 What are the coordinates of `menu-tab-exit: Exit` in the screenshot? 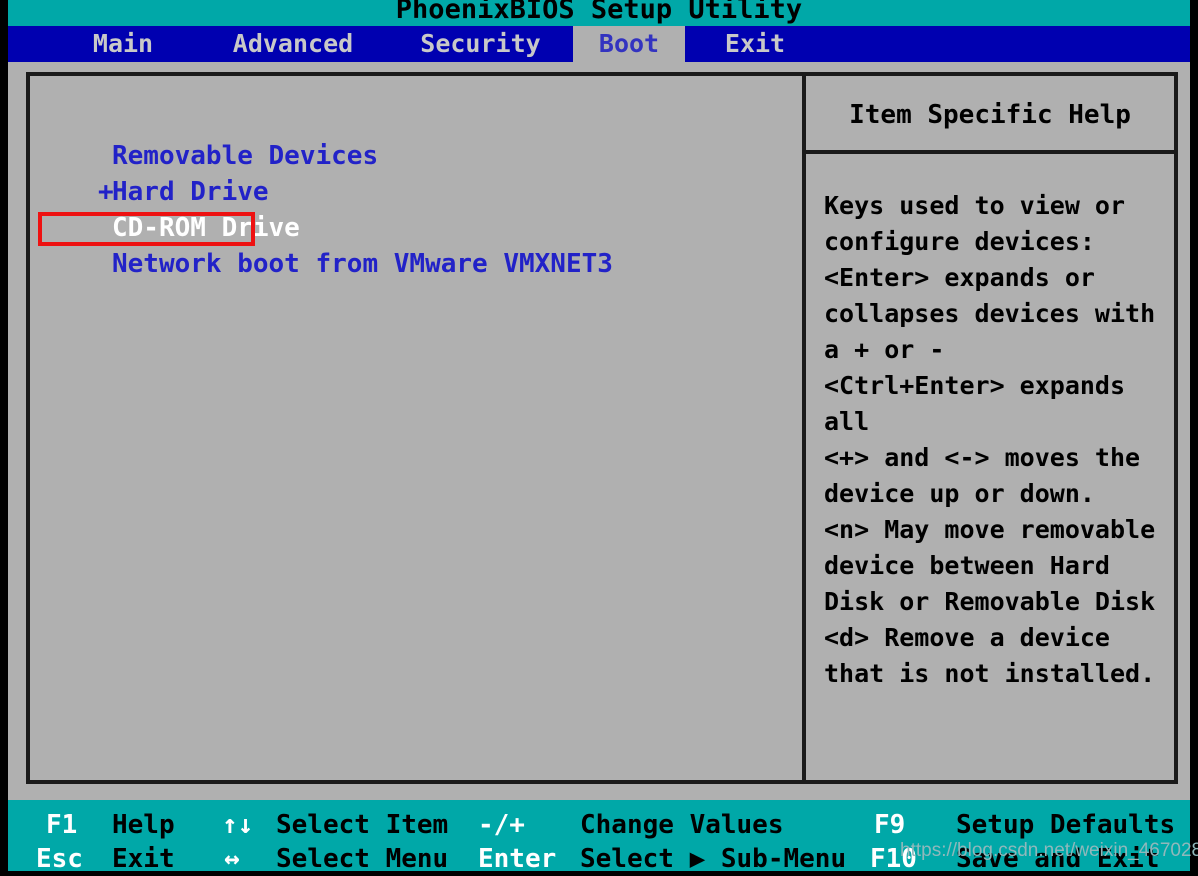 It's located at (755, 44).